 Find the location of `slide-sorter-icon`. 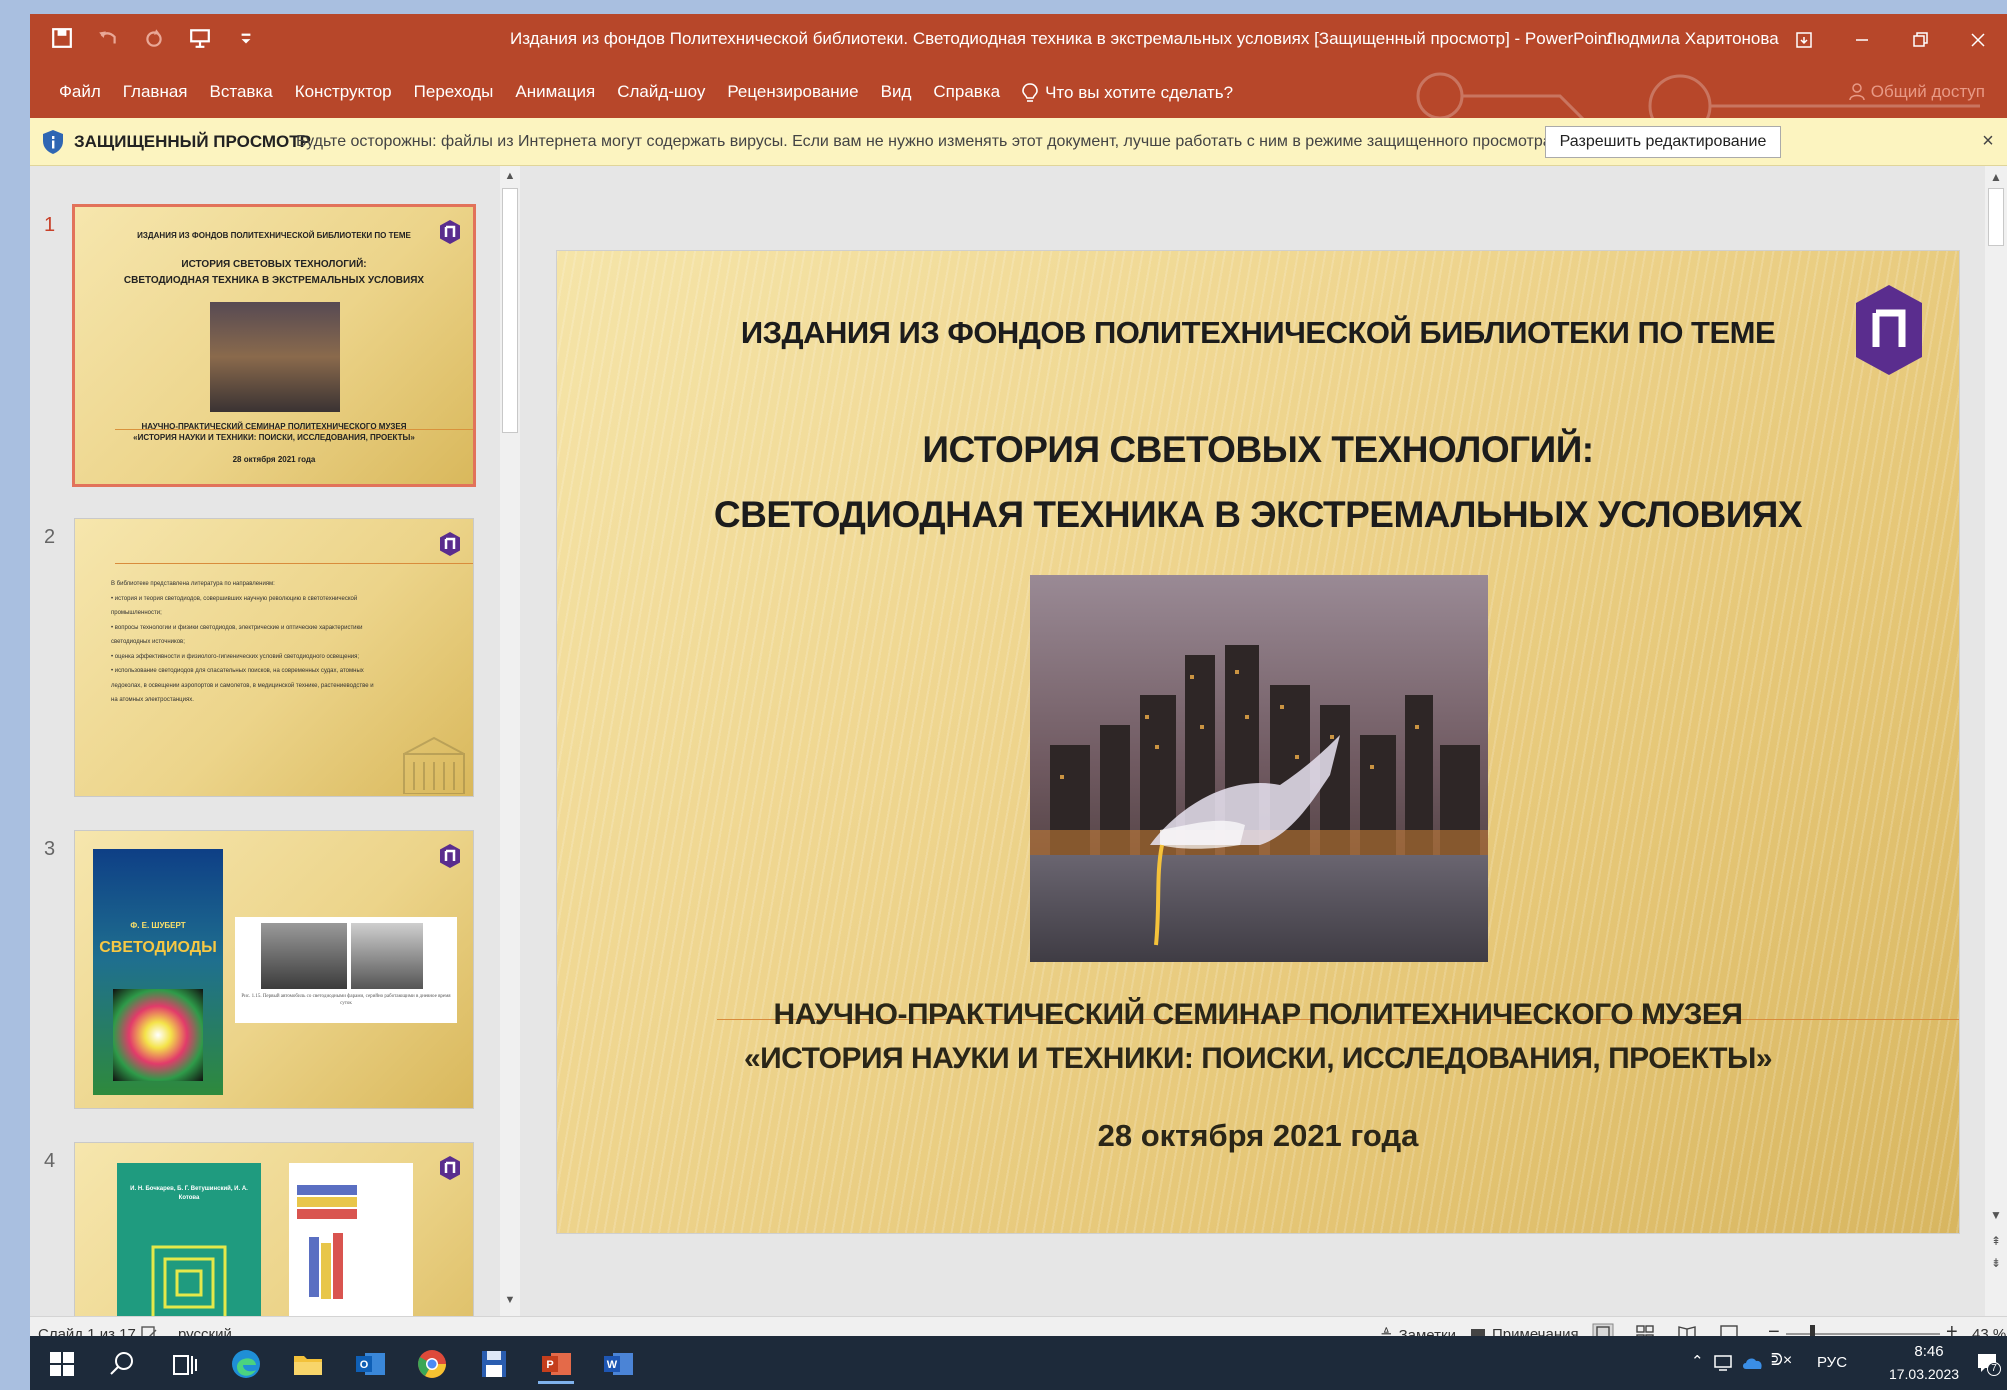

slide-sorter-icon is located at coordinates (1645, 1329).